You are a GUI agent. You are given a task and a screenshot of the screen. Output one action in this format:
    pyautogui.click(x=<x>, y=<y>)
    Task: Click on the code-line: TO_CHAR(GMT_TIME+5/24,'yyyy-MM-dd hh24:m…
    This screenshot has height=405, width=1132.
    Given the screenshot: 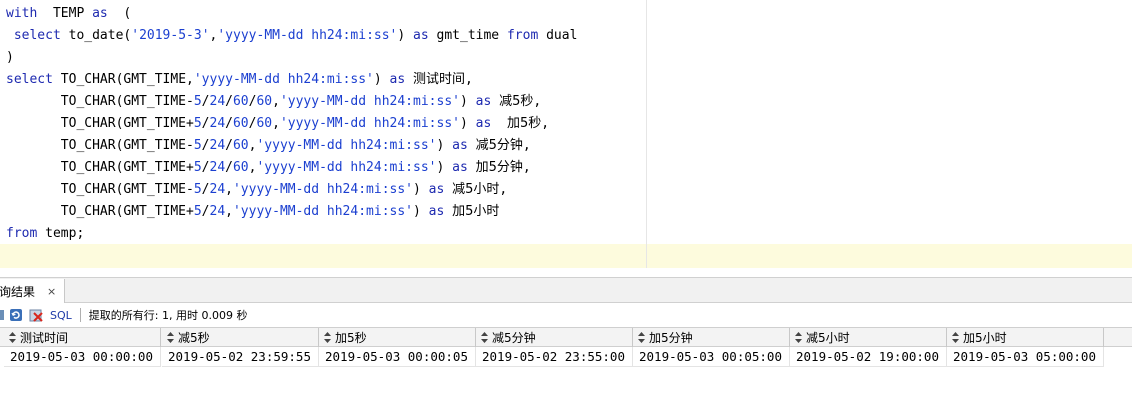 What is the action you would take?
    pyautogui.click(x=253, y=212)
    